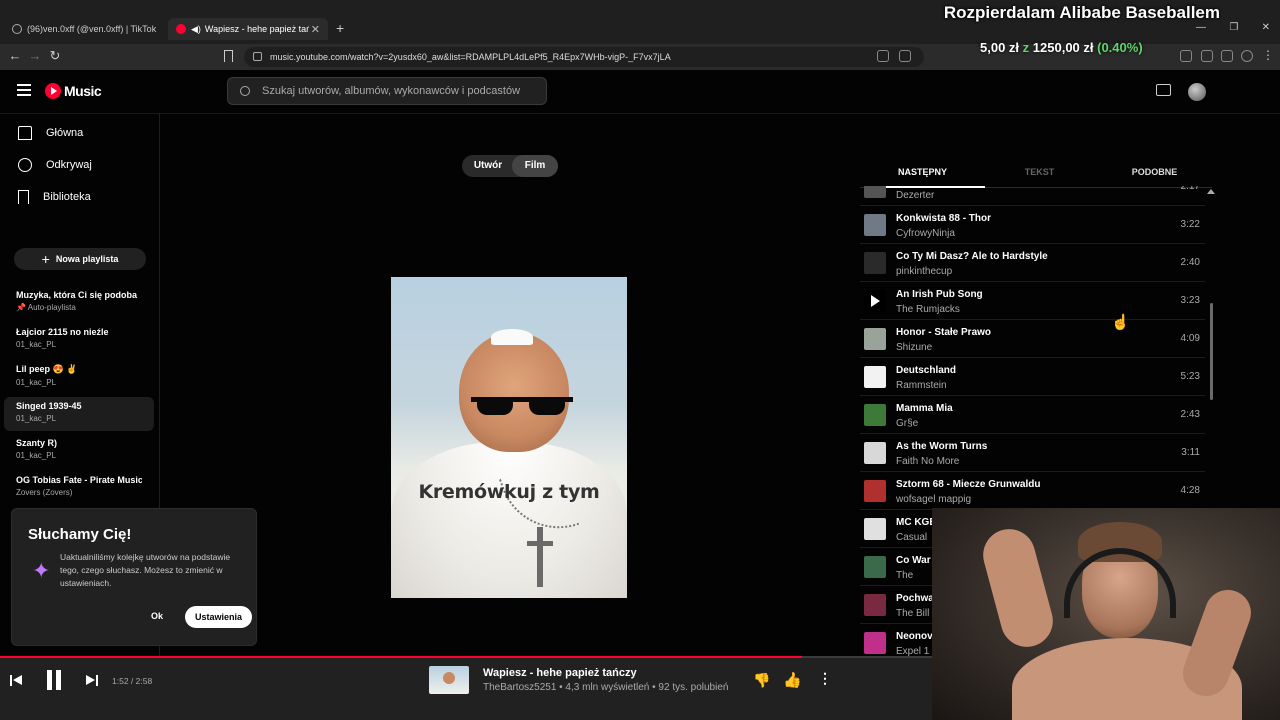 The image size is (1280, 720). Describe the element at coordinates (79, 414) in the screenshot. I see `playlist-item: Singed 1939-45 01_kac_PL` at that location.